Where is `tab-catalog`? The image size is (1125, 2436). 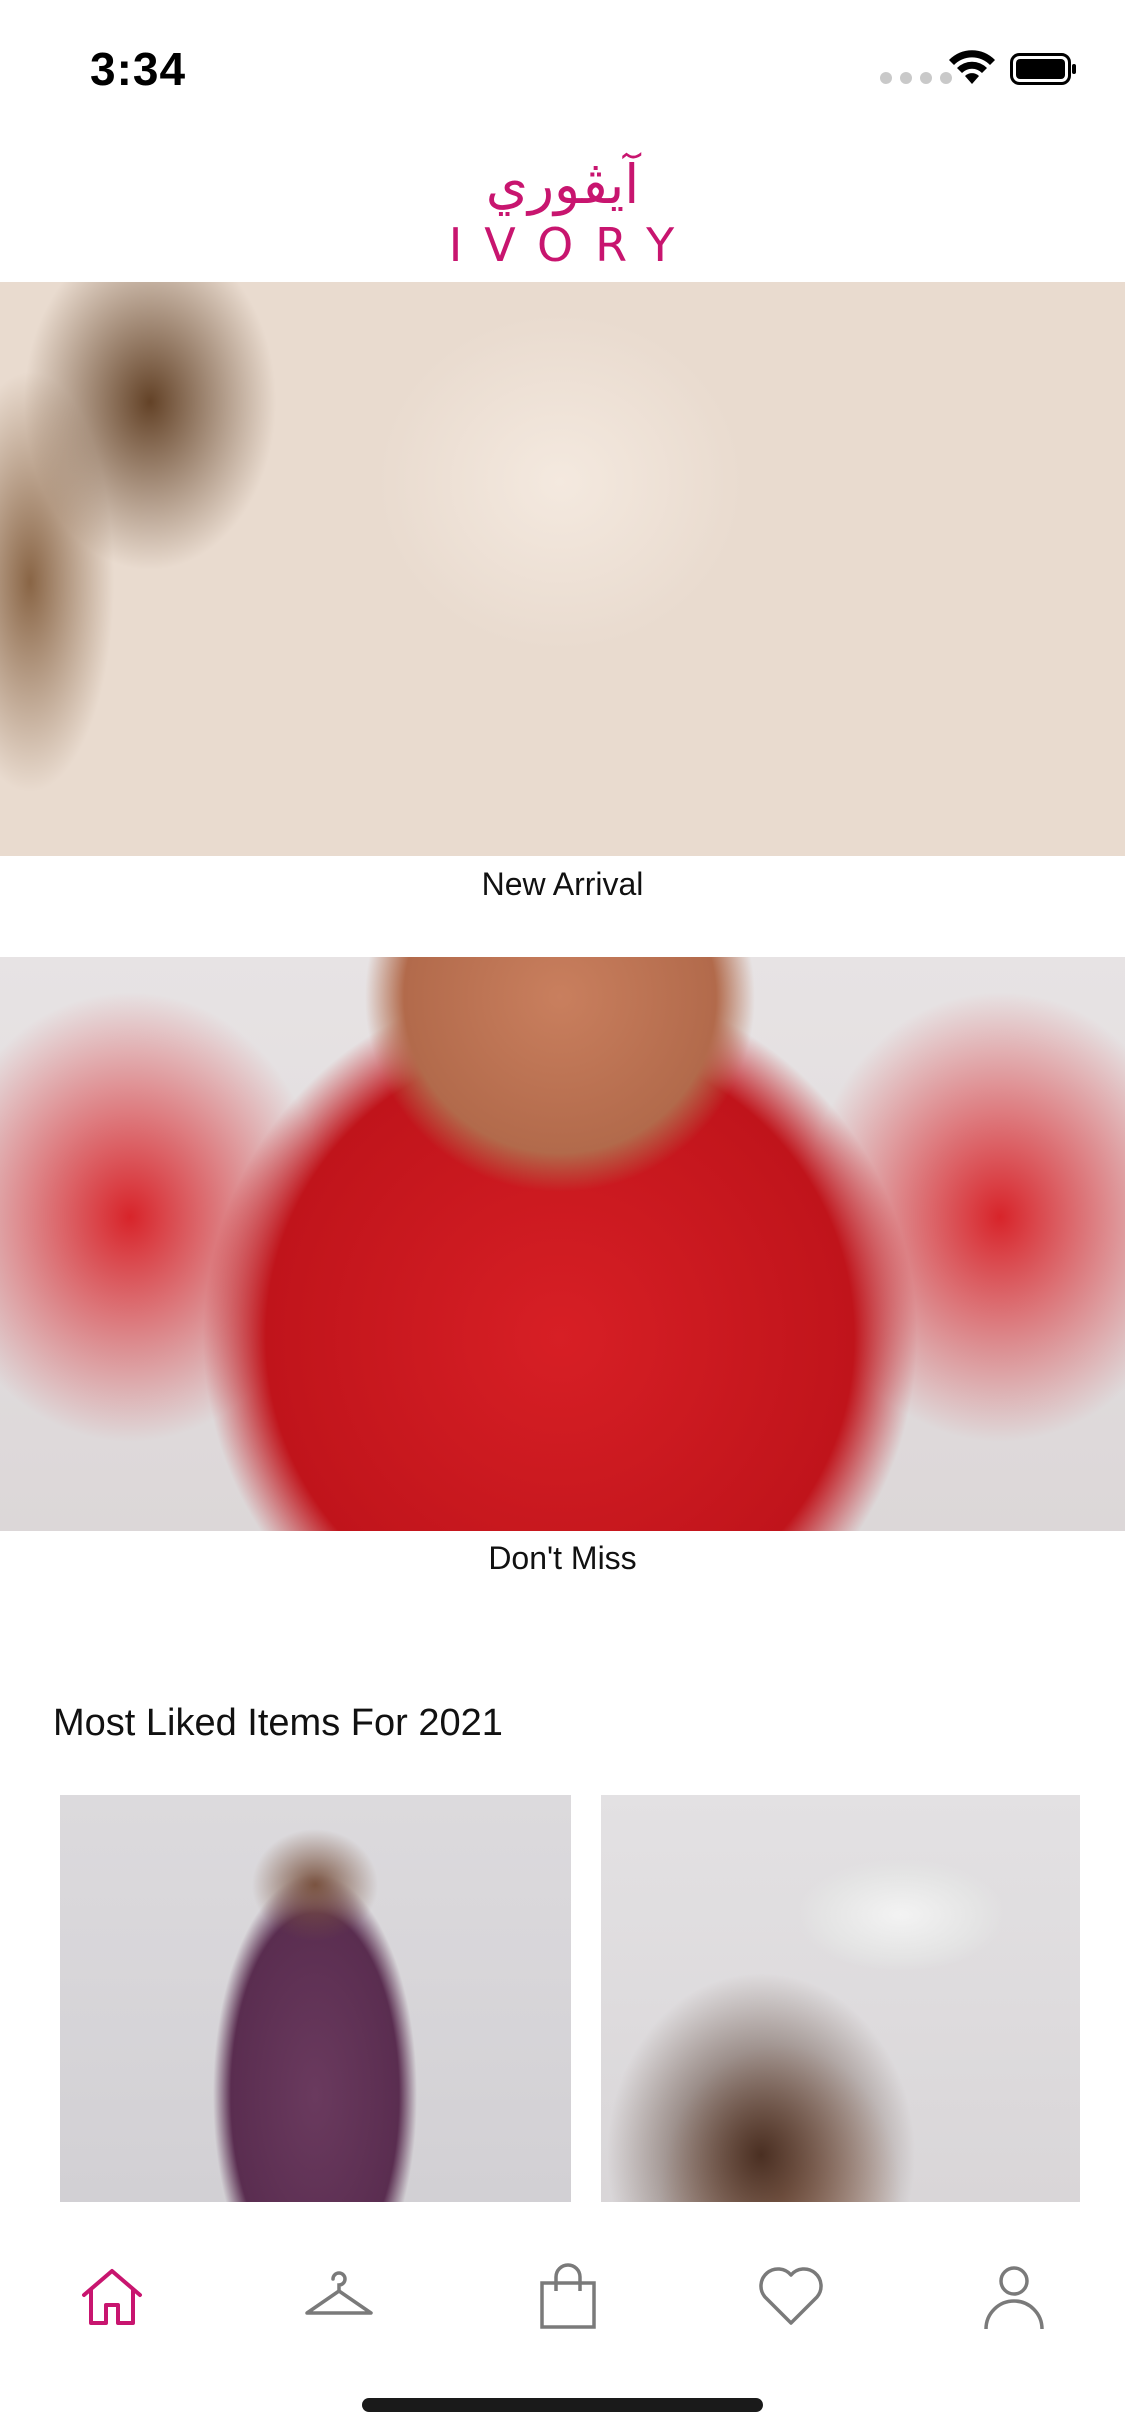 tab-catalog is located at coordinates (339, 2297).